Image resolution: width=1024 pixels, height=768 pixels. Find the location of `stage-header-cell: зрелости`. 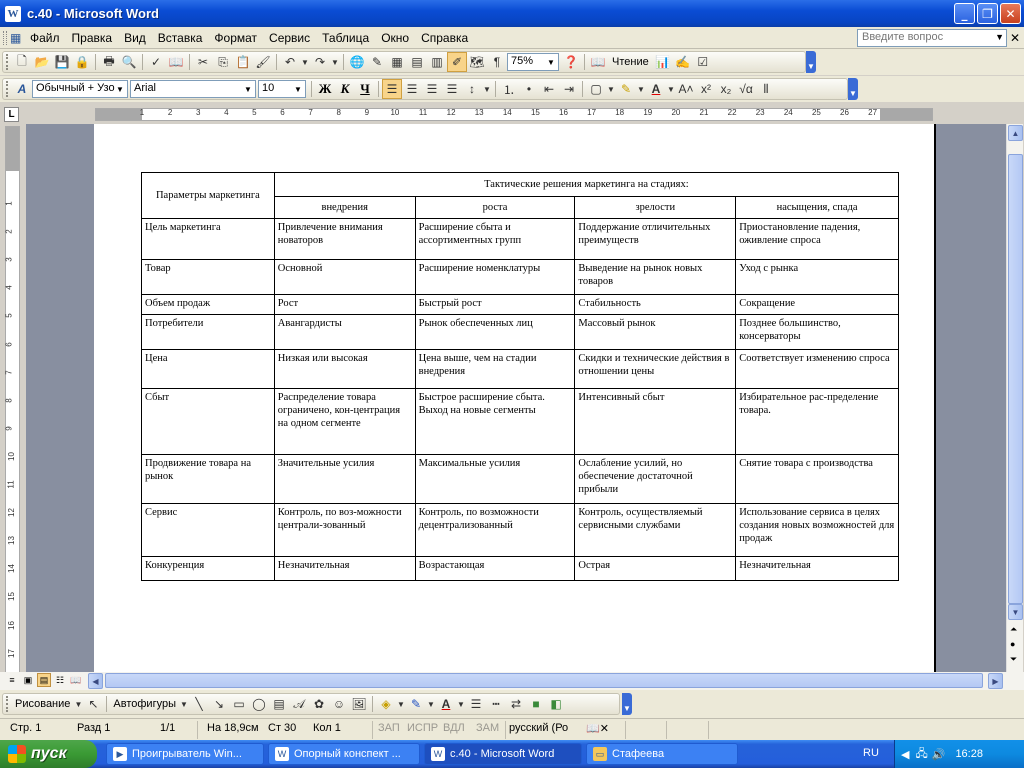

stage-header-cell: зрелости is located at coordinates (655, 207).